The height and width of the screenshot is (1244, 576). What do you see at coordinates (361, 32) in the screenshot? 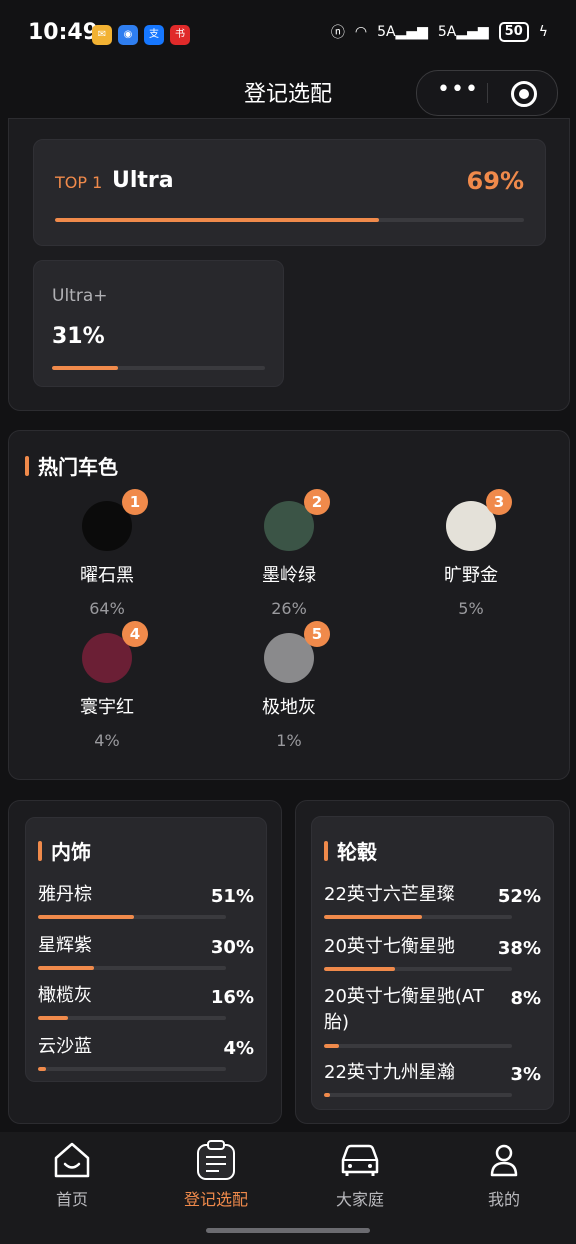
I see `wifi-icon: ◠` at bounding box center [361, 32].